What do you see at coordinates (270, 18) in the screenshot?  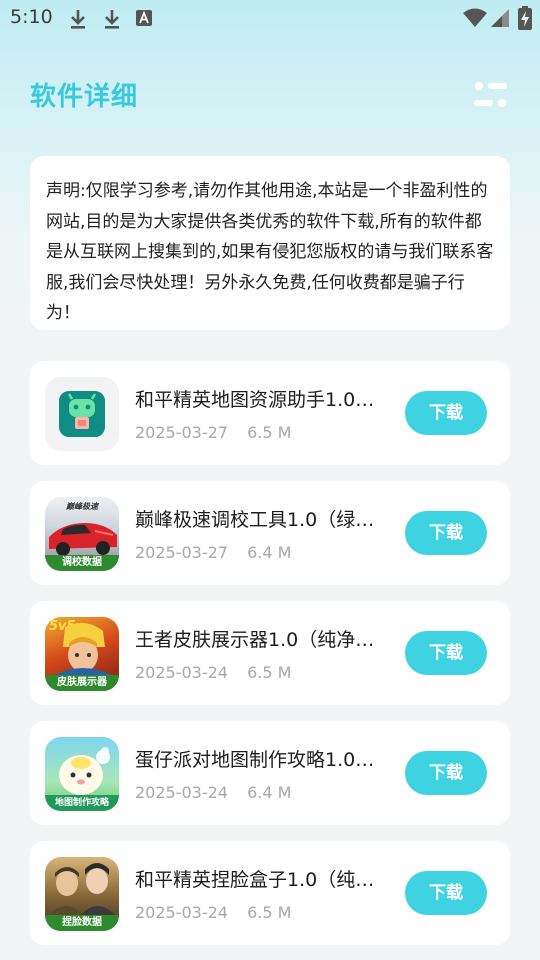 I see `status-bar: 5:10` at bounding box center [270, 18].